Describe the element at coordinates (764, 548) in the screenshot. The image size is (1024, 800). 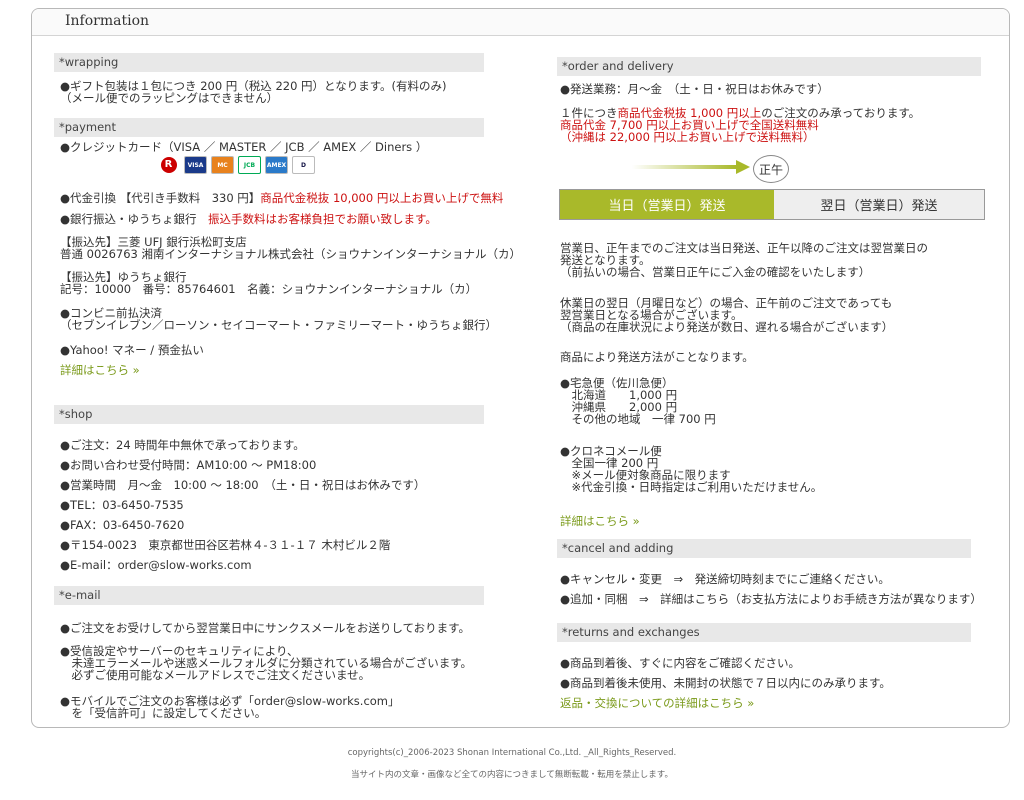
I see `section-cancel: *cancel and adding` at that location.